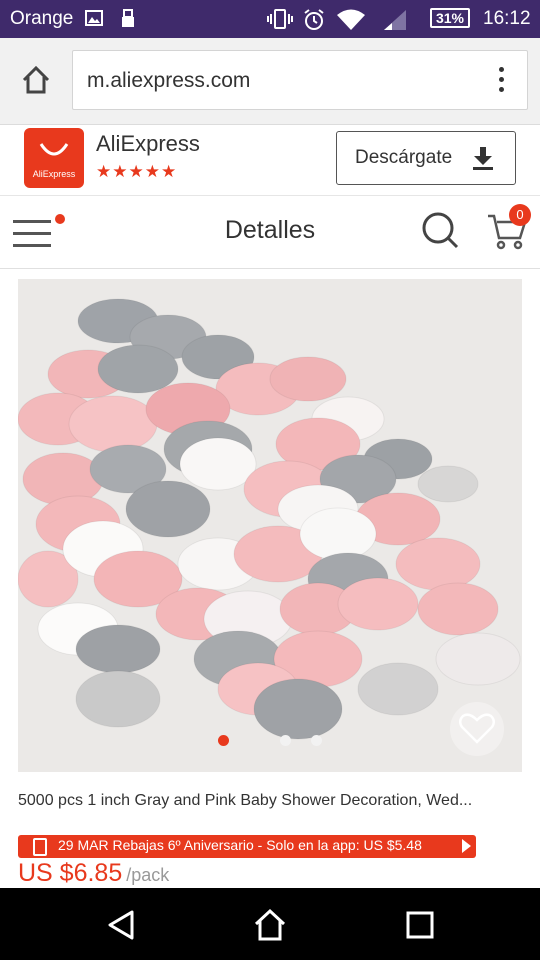  What do you see at coordinates (501, 81) in the screenshot?
I see `more-vert-icon` at bounding box center [501, 81].